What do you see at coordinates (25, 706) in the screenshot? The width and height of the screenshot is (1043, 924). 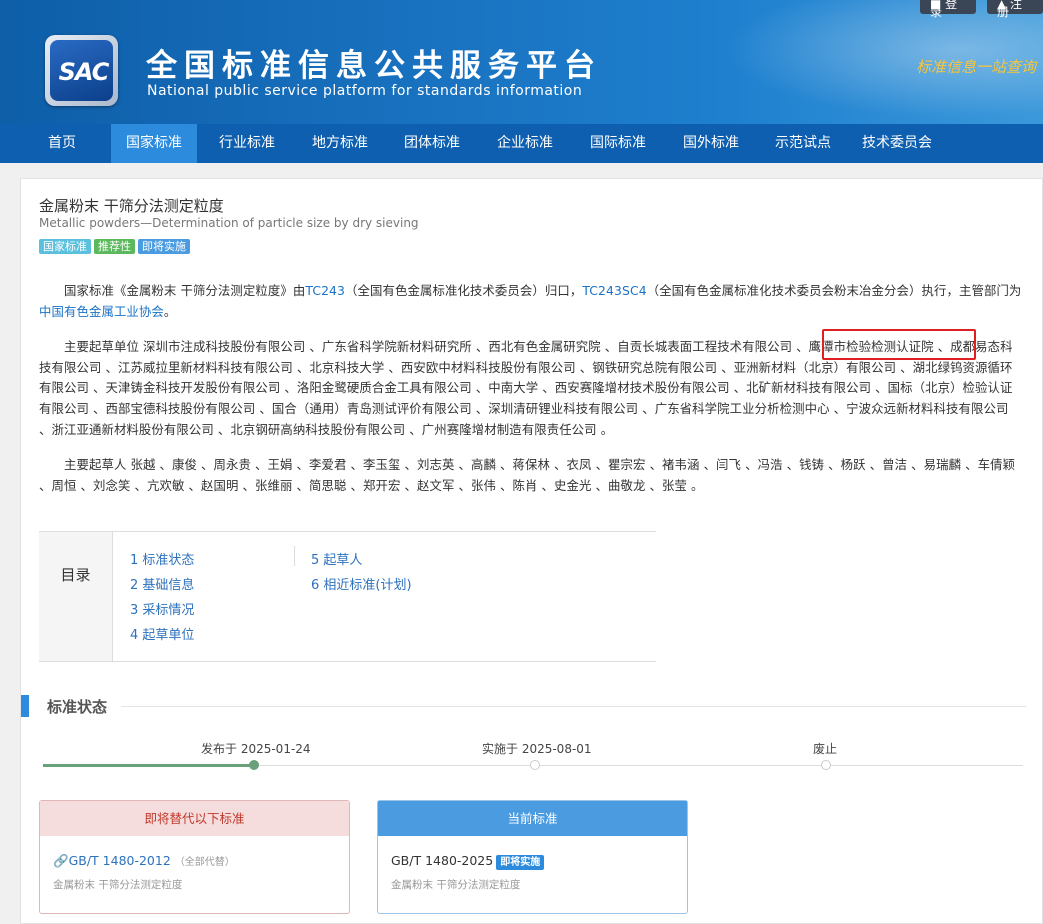 I see `section-accent-bar` at bounding box center [25, 706].